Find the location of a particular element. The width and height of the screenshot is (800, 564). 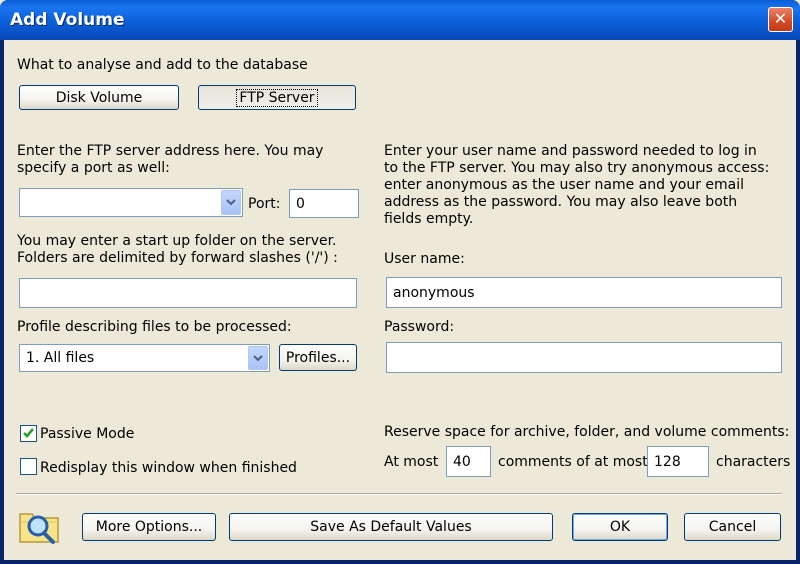

password-label: Password: is located at coordinates (419, 327).